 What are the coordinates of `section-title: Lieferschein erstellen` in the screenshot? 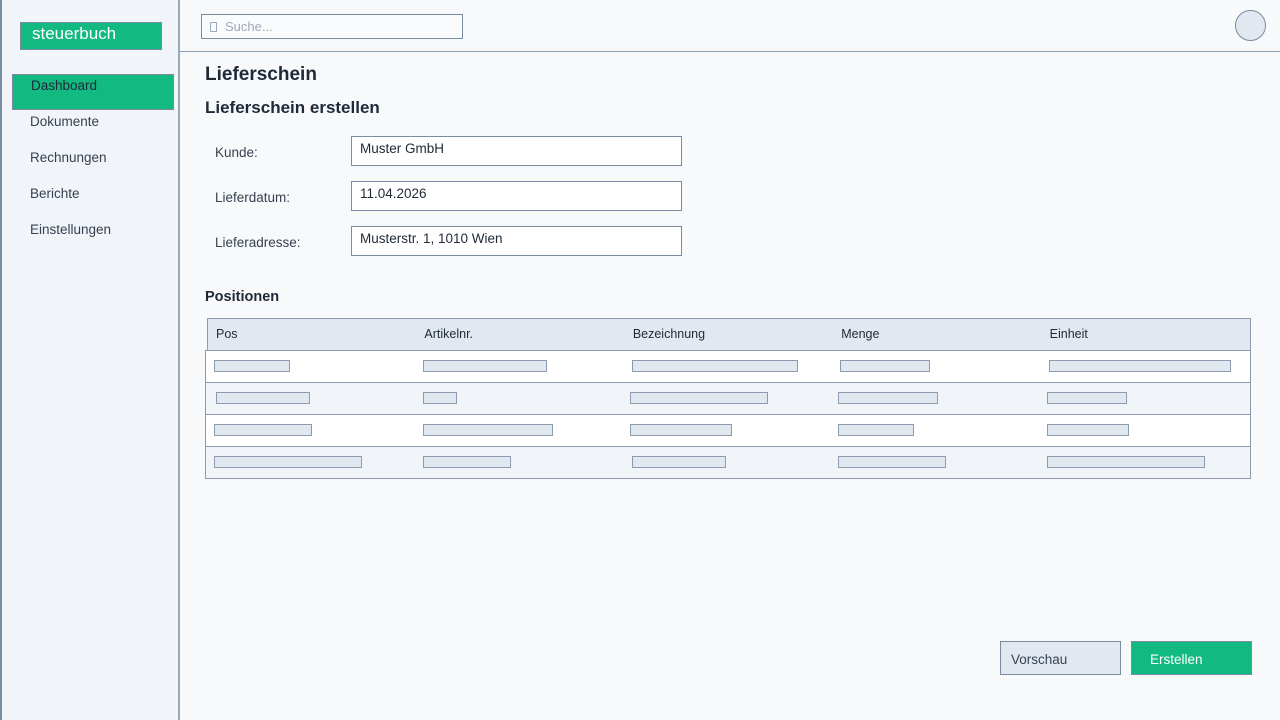 It's located at (292, 107).